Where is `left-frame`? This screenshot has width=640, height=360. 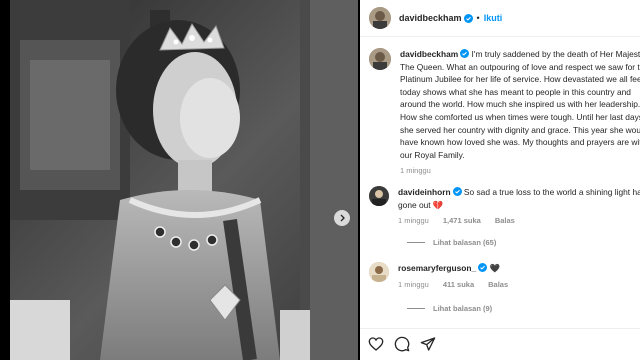
left-frame is located at coordinates (5, 180).